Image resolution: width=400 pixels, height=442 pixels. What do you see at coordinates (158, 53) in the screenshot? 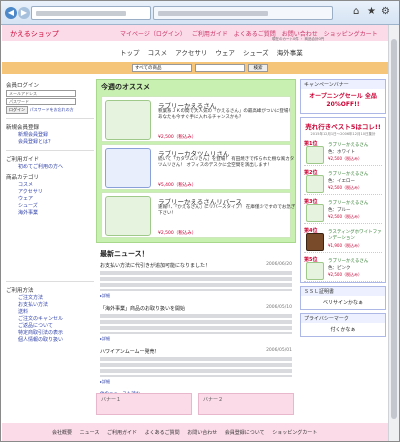
I see `cat-cosme: コスメ` at bounding box center [158, 53].